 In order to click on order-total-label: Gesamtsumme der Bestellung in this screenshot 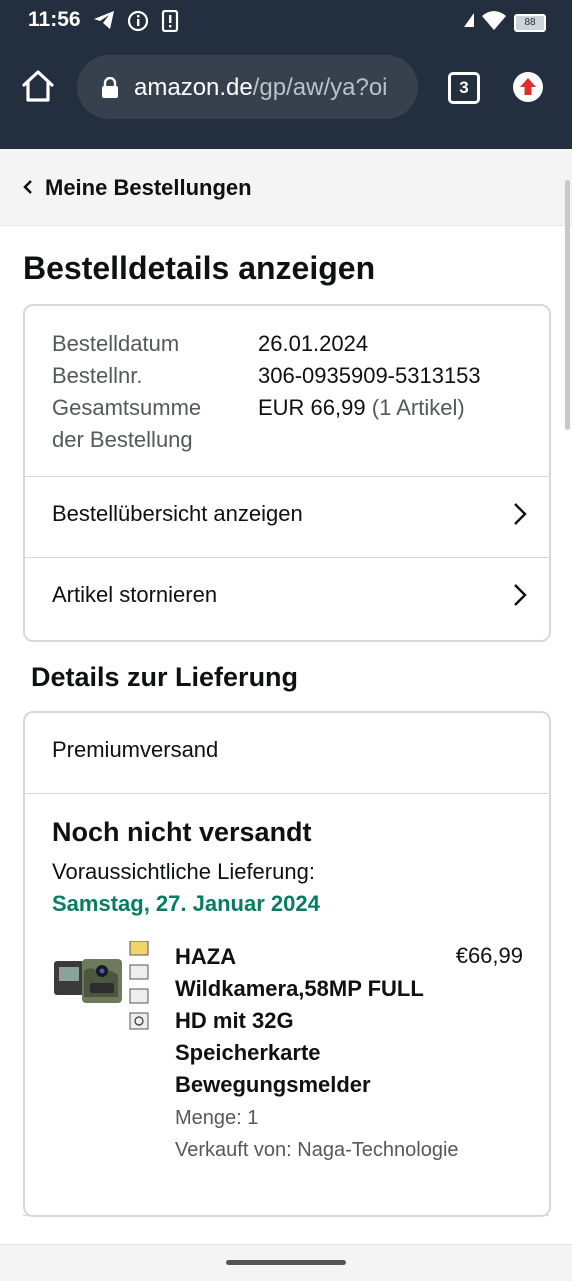, I will do `click(155, 424)`.